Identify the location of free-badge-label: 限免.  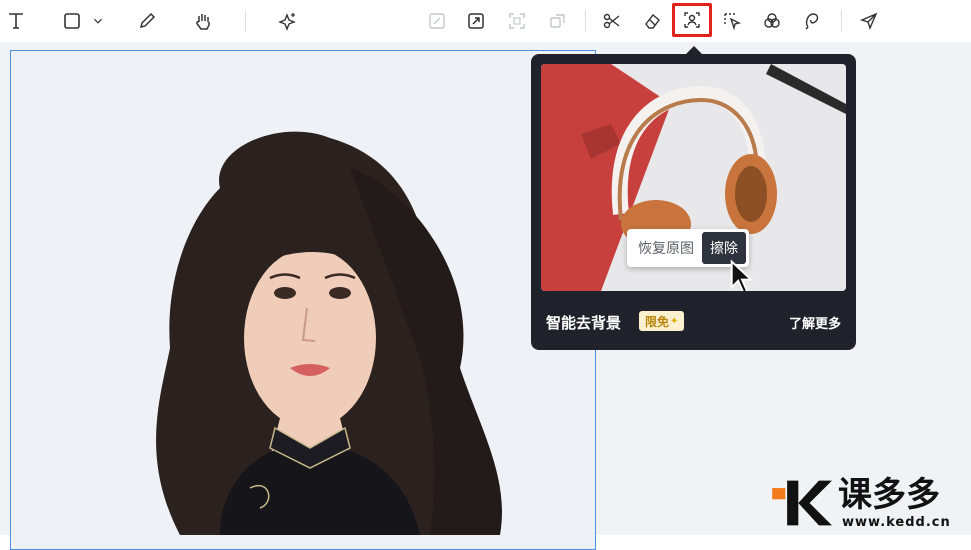
(657, 321).